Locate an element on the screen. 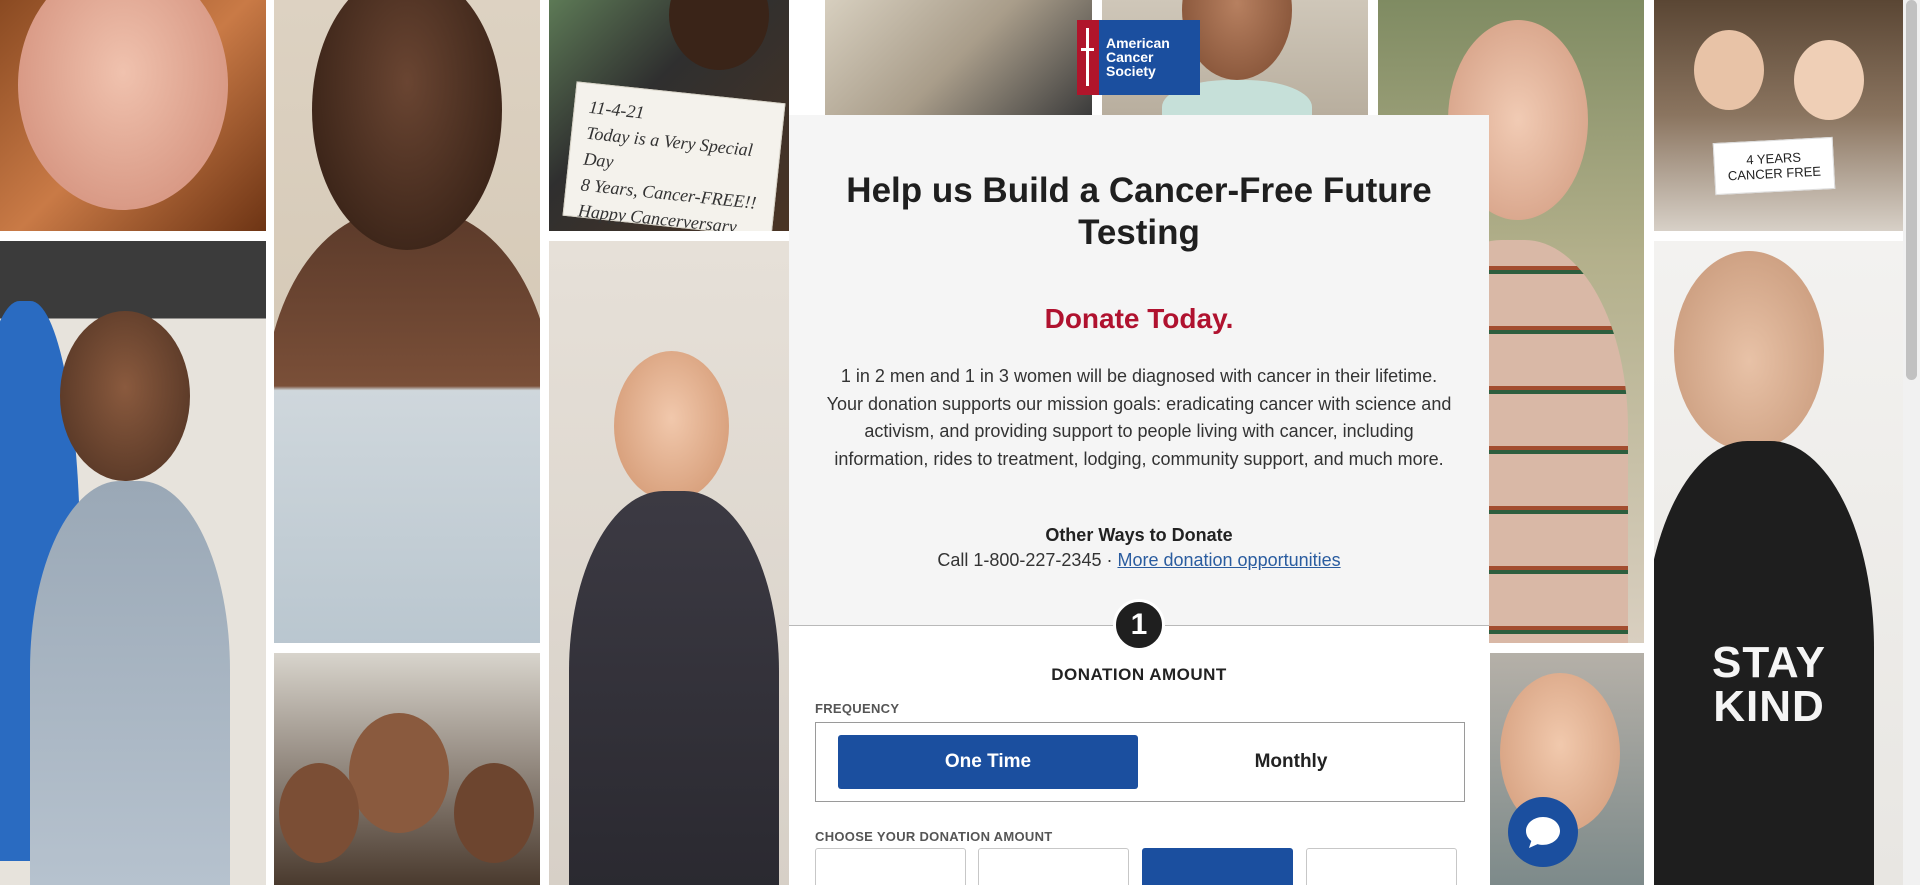 This screenshot has height=885, width=1920. photo-woman-reclining is located at coordinates (669, 563).